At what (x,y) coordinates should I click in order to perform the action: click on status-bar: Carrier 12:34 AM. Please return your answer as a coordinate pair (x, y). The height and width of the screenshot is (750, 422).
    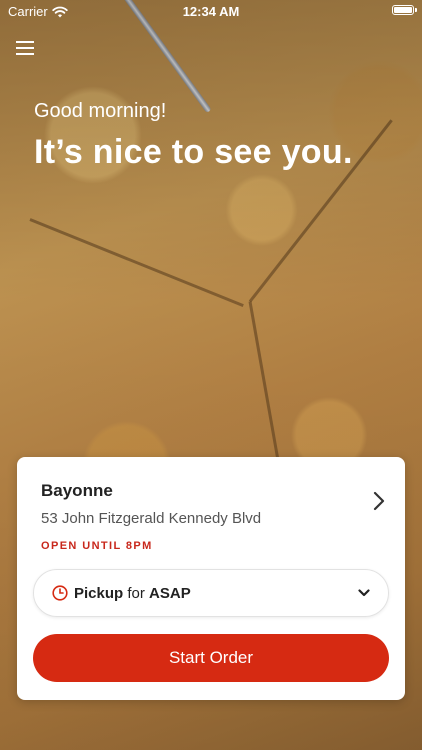
    Looking at the image, I should click on (211, 12).